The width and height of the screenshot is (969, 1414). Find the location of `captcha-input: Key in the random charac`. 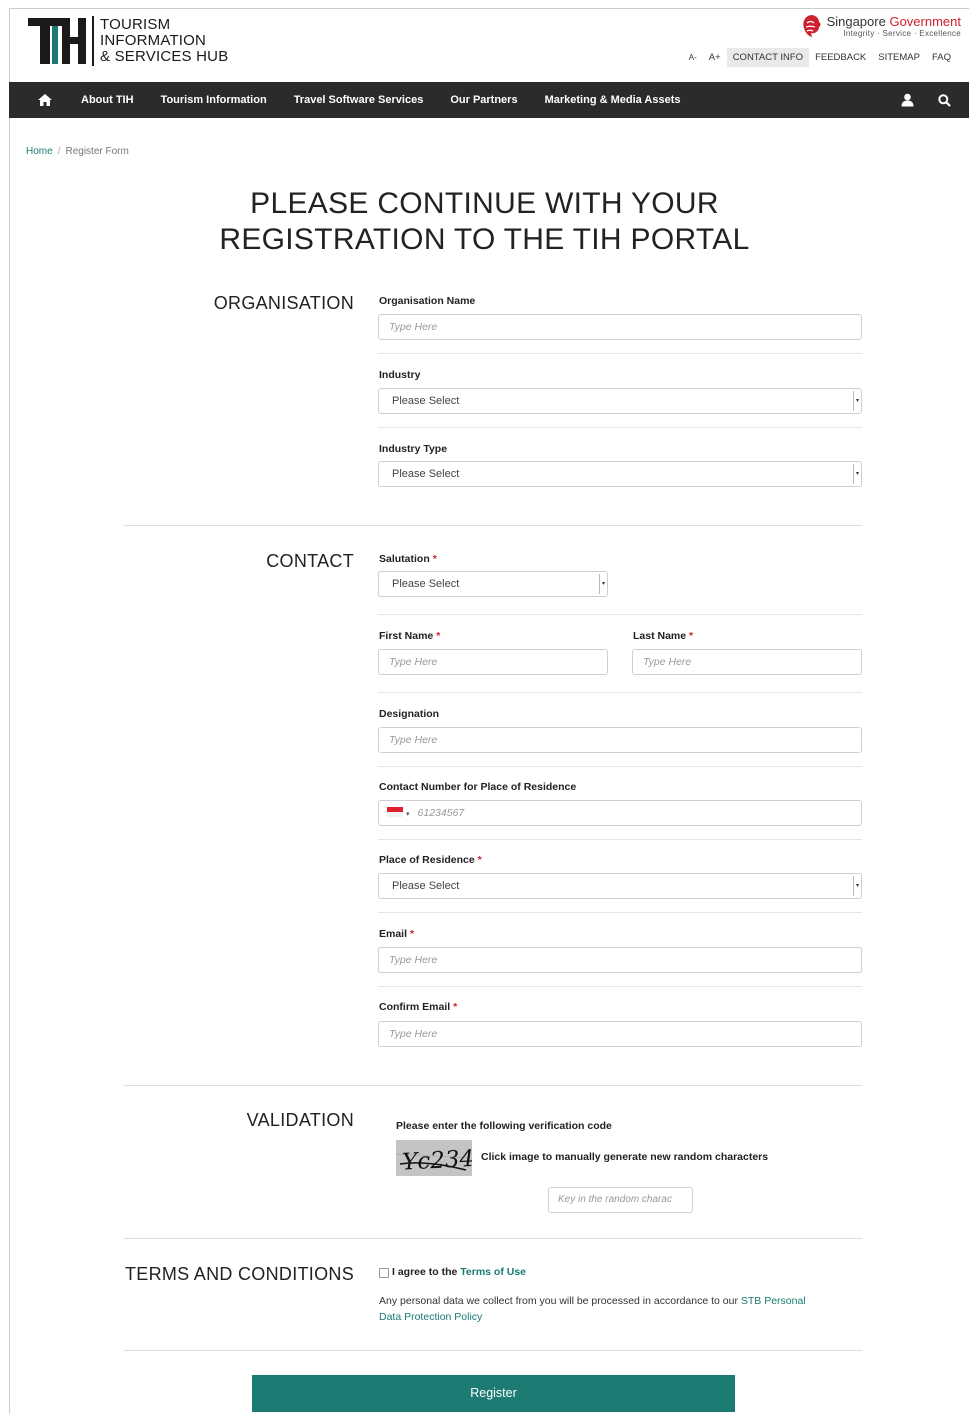

captcha-input: Key in the random charac is located at coordinates (620, 1200).